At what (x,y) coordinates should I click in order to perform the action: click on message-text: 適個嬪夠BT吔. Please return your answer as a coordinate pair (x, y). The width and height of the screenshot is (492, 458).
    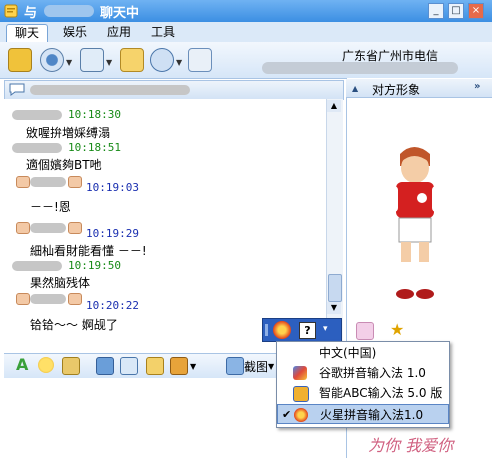
    Looking at the image, I should click on (64, 165).